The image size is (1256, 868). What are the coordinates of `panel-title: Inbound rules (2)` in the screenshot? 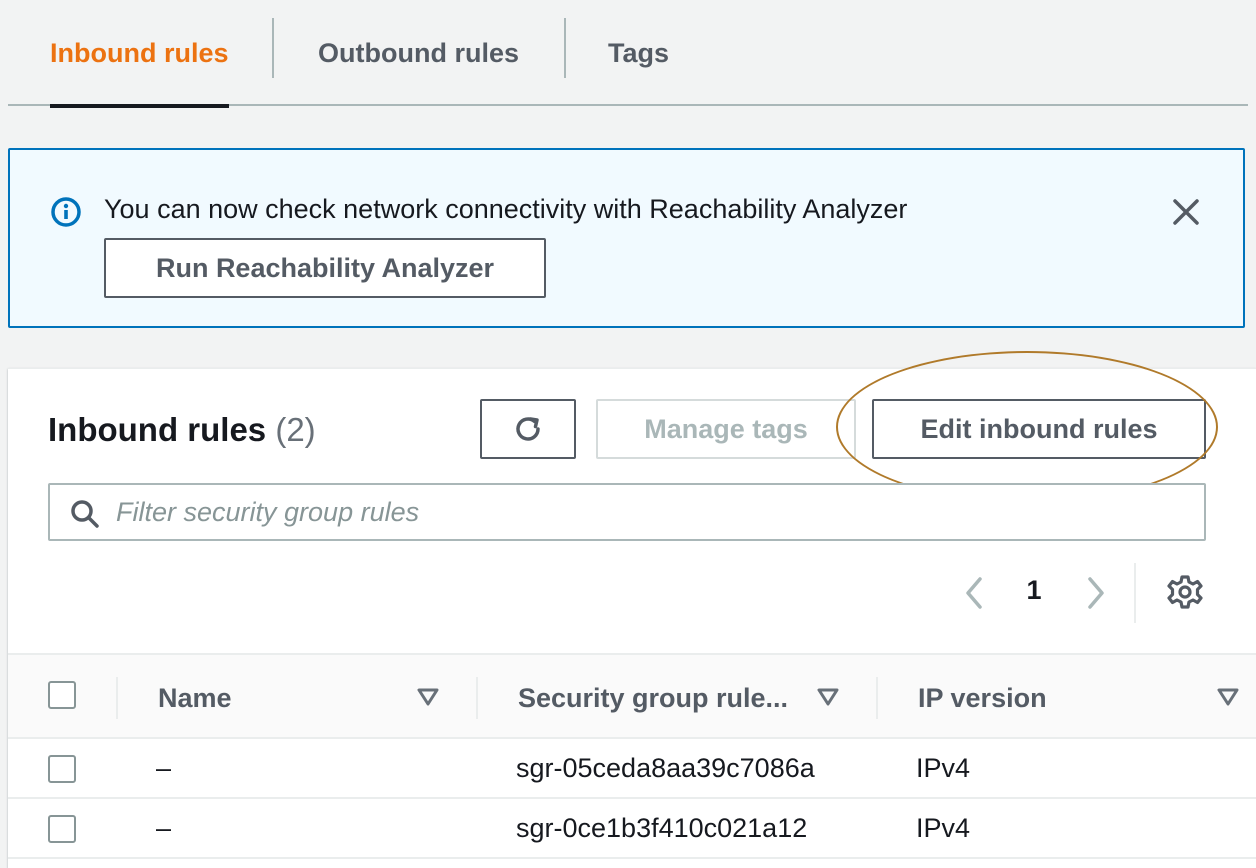 It's located at (182, 430).